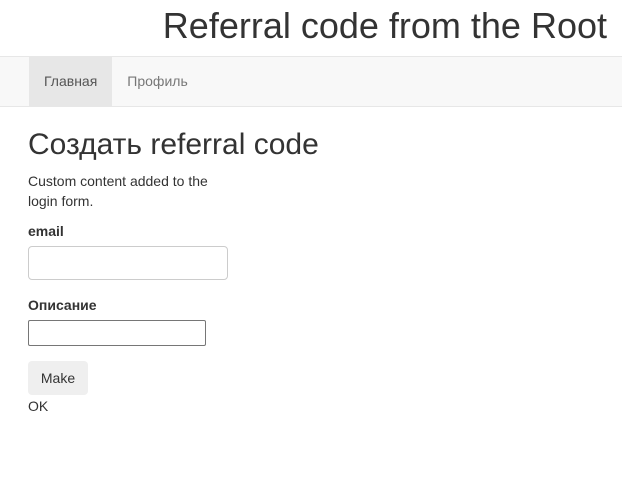  I want to click on site-header: Referral code from the Root, so click(311, 28).